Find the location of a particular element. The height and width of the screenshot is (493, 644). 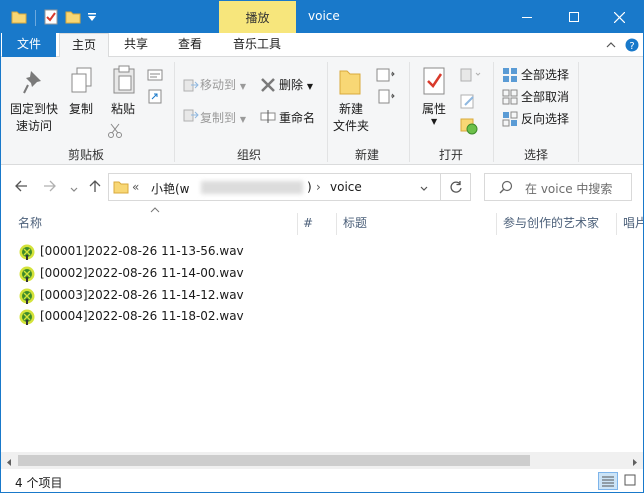

group-label-clipboard: 剪贴板 is located at coordinates (85, 155).